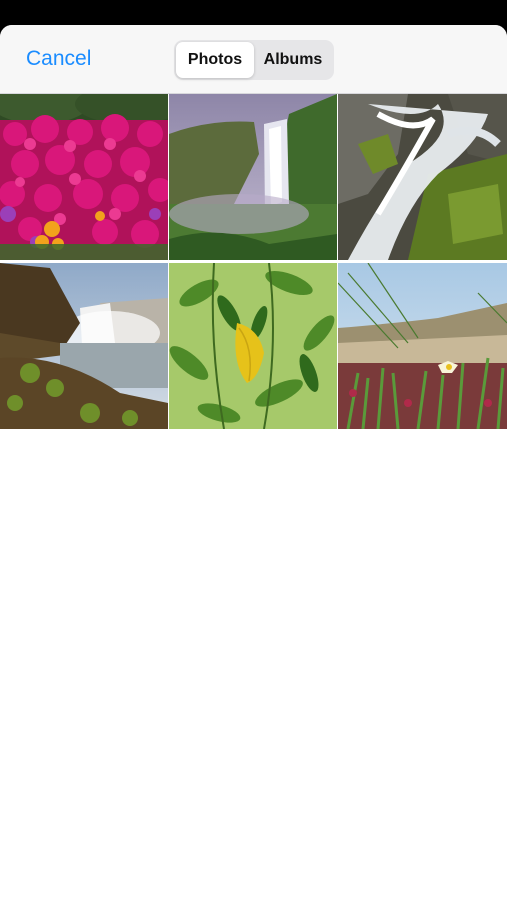 This screenshot has width=507, height=900. I want to click on photos-albums-segmented-control: Photos Albums, so click(254, 60).